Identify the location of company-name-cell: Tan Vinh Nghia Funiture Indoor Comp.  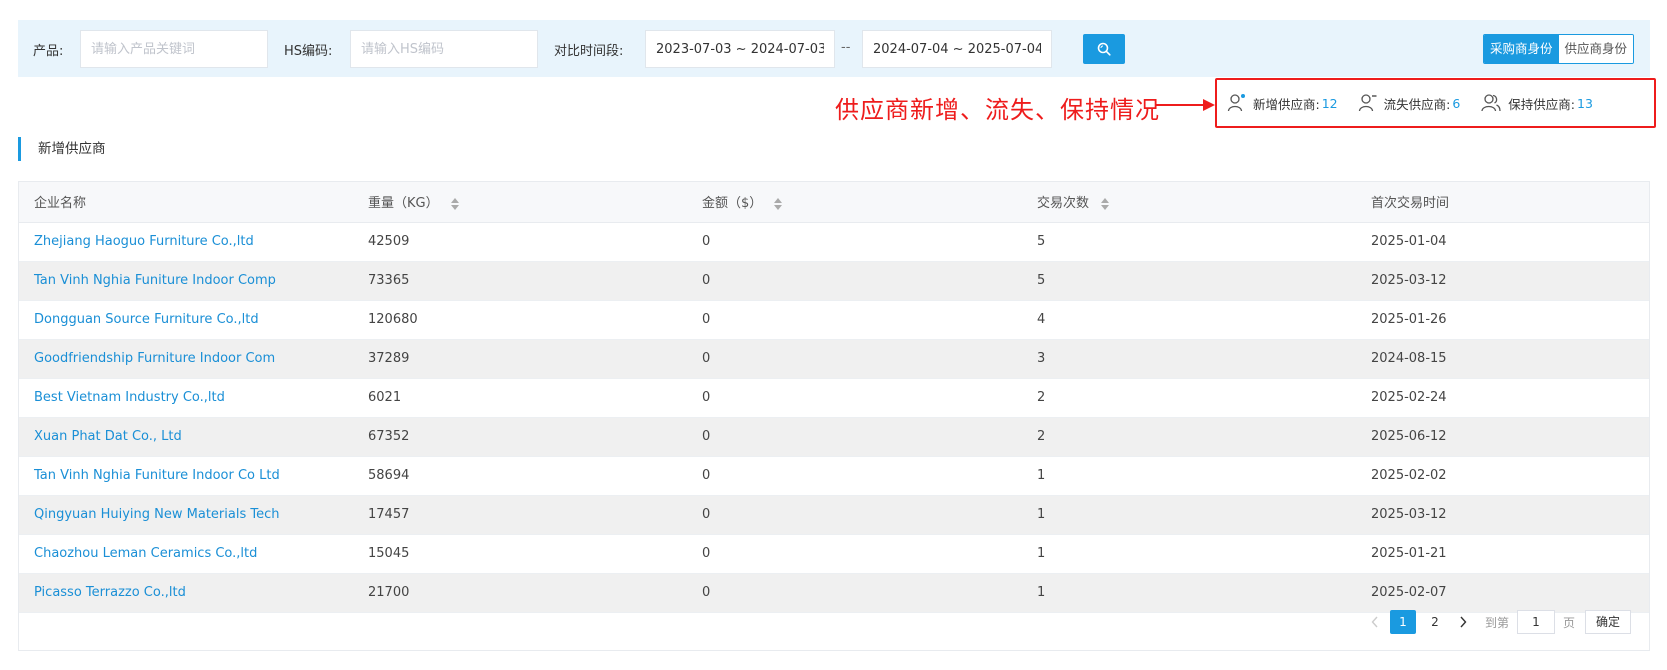
(186, 281).